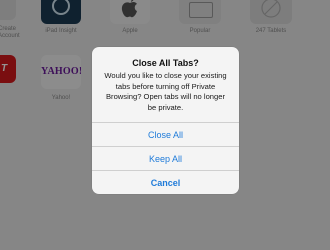 This screenshot has width=330, height=250. What do you see at coordinates (165, 134) in the screenshot?
I see `close-all-button: Close All` at bounding box center [165, 134].